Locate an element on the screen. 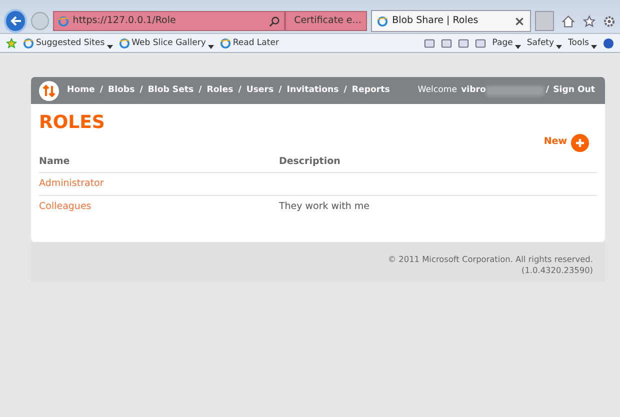 The height and width of the screenshot is (417, 620). copyright-text: © 2011 Microsoft Corporation. All rights reserved. is located at coordinates (489, 260).